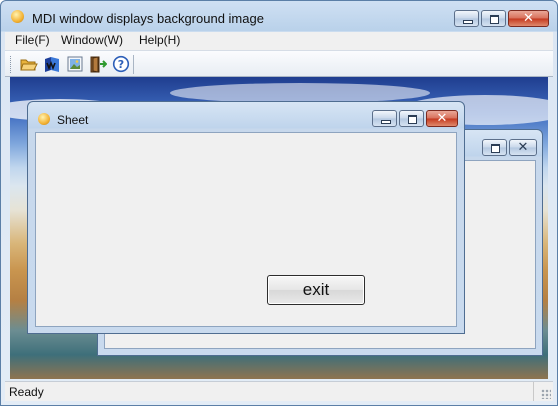 This screenshot has width=558, height=406. I want to click on sheet-caption-buttons: ✕, so click(415, 118).